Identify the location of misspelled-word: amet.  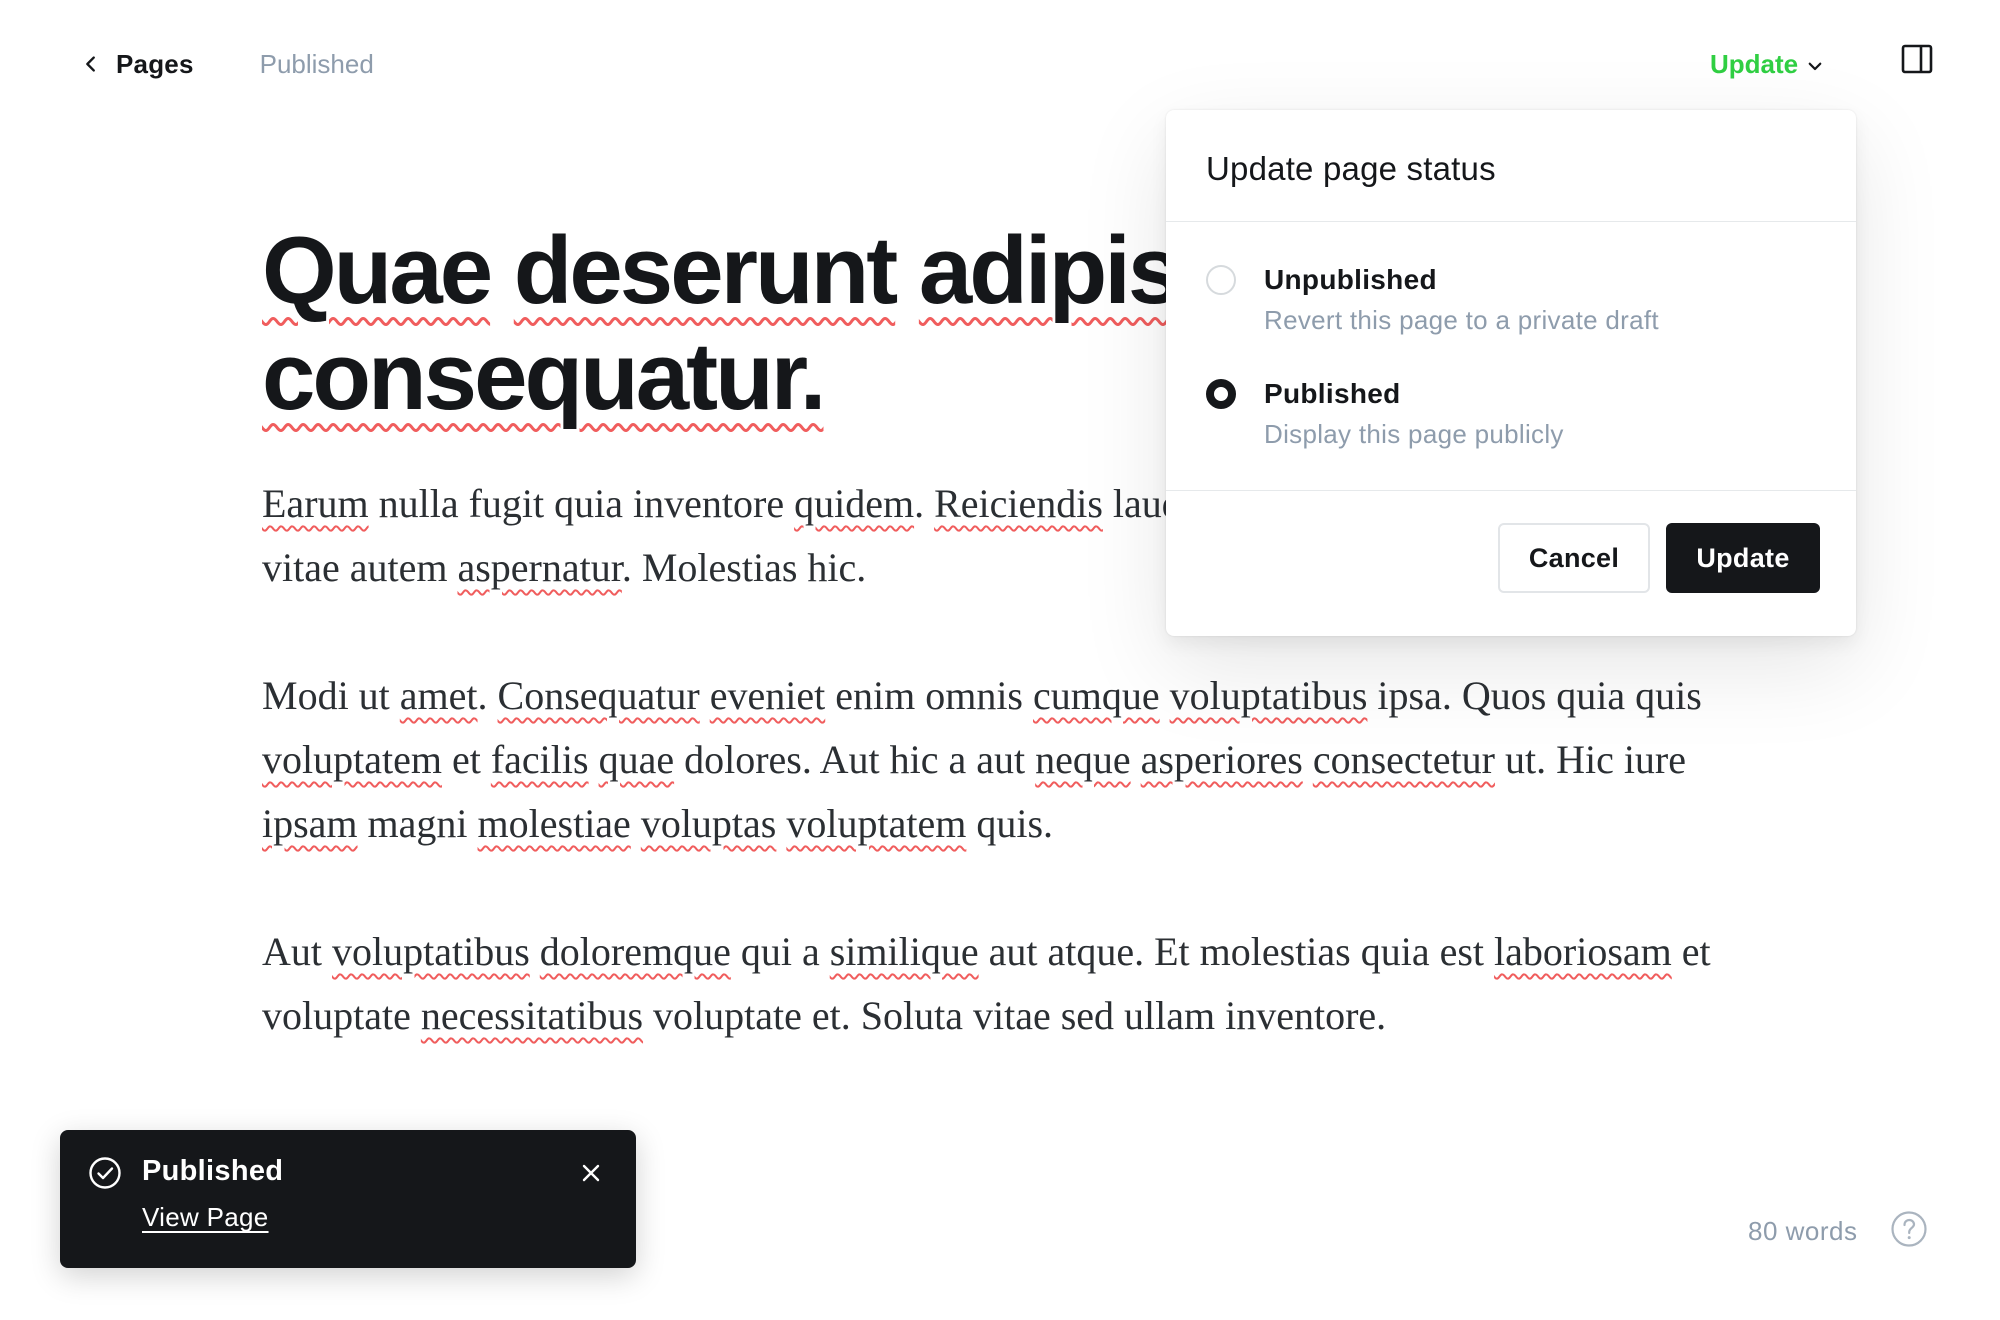
(438, 695).